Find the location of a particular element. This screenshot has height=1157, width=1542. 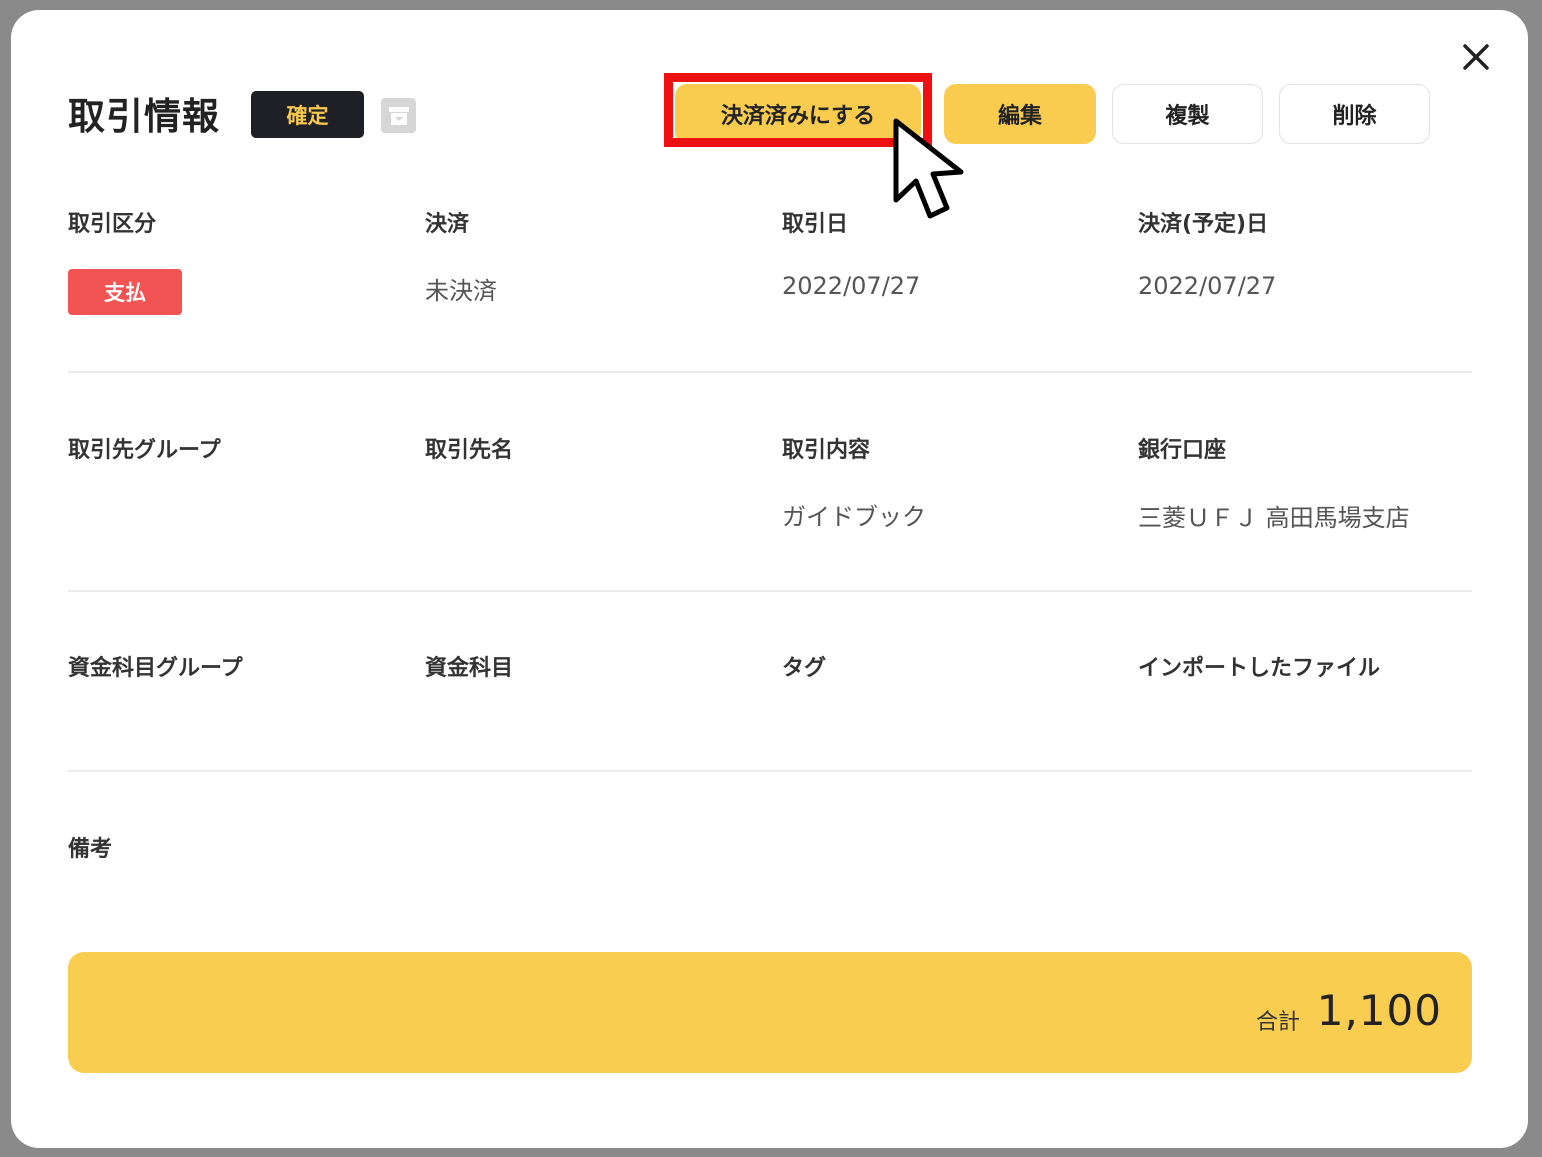

archive-button is located at coordinates (398, 115).